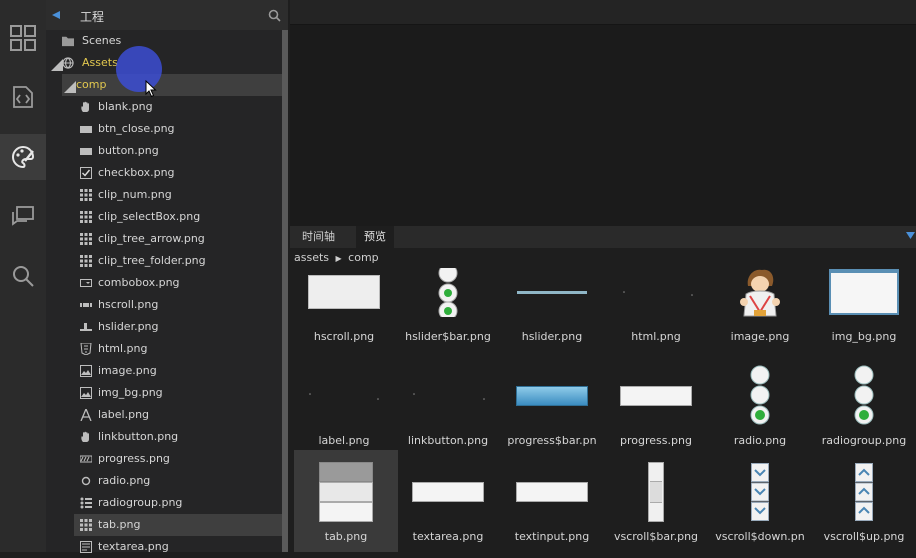  I want to click on tree-file-row: radiogroup.png, so click(164, 503).